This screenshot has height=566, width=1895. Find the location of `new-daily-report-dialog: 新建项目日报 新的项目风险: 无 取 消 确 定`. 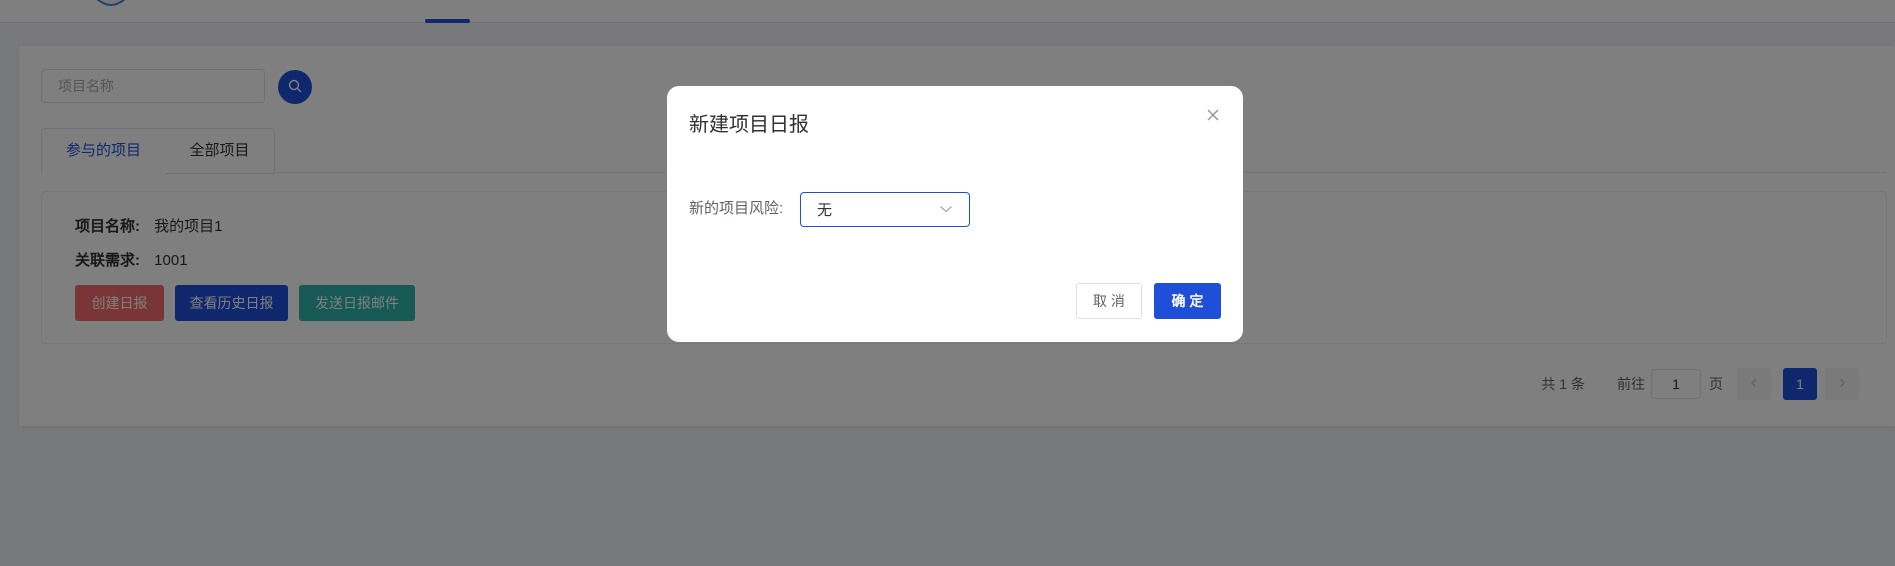

new-daily-report-dialog: 新建项目日报 新的项目风险: 无 取 消 确 定 is located at coordinates (955, 214).